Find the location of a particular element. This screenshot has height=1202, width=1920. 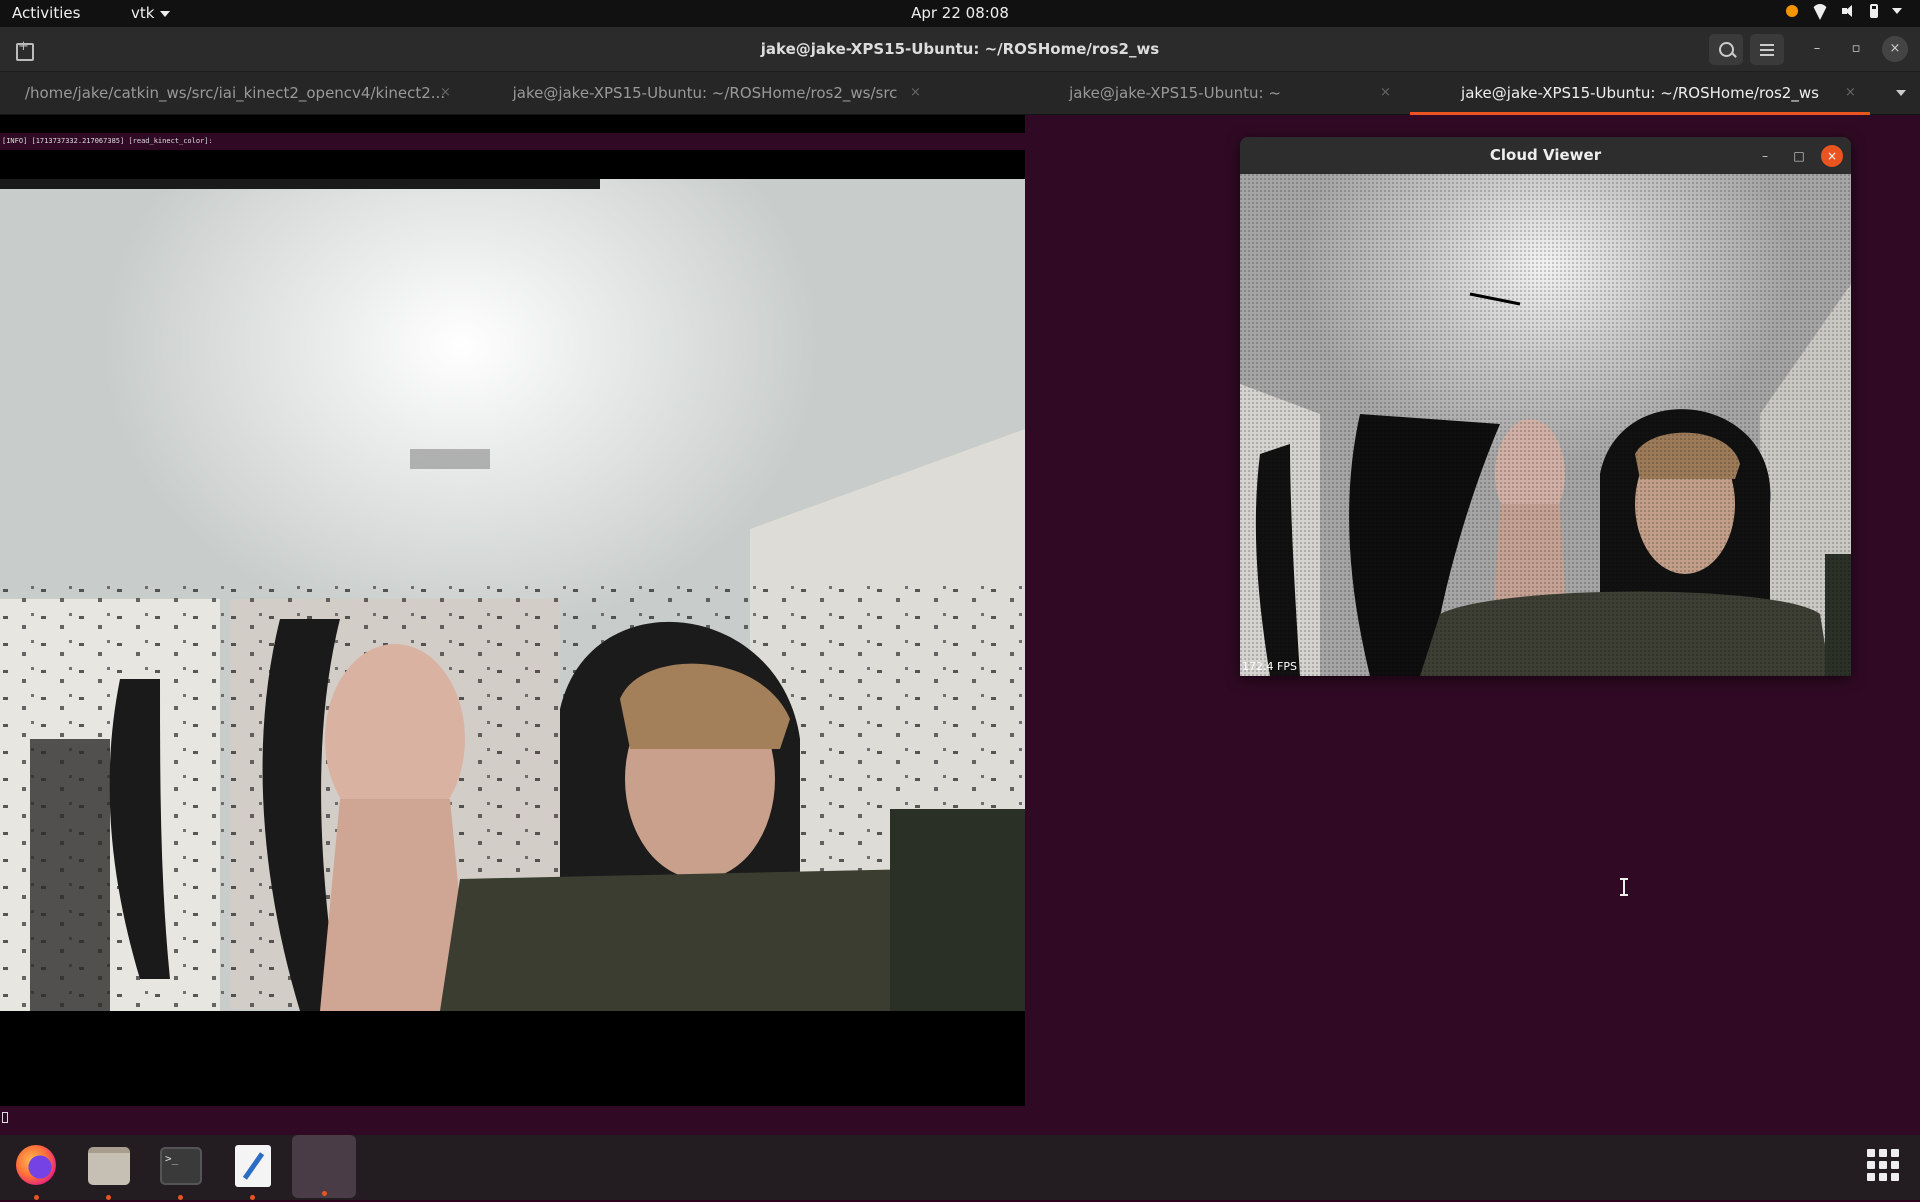

dock-text-editor is located at coordinates (252, 1172).